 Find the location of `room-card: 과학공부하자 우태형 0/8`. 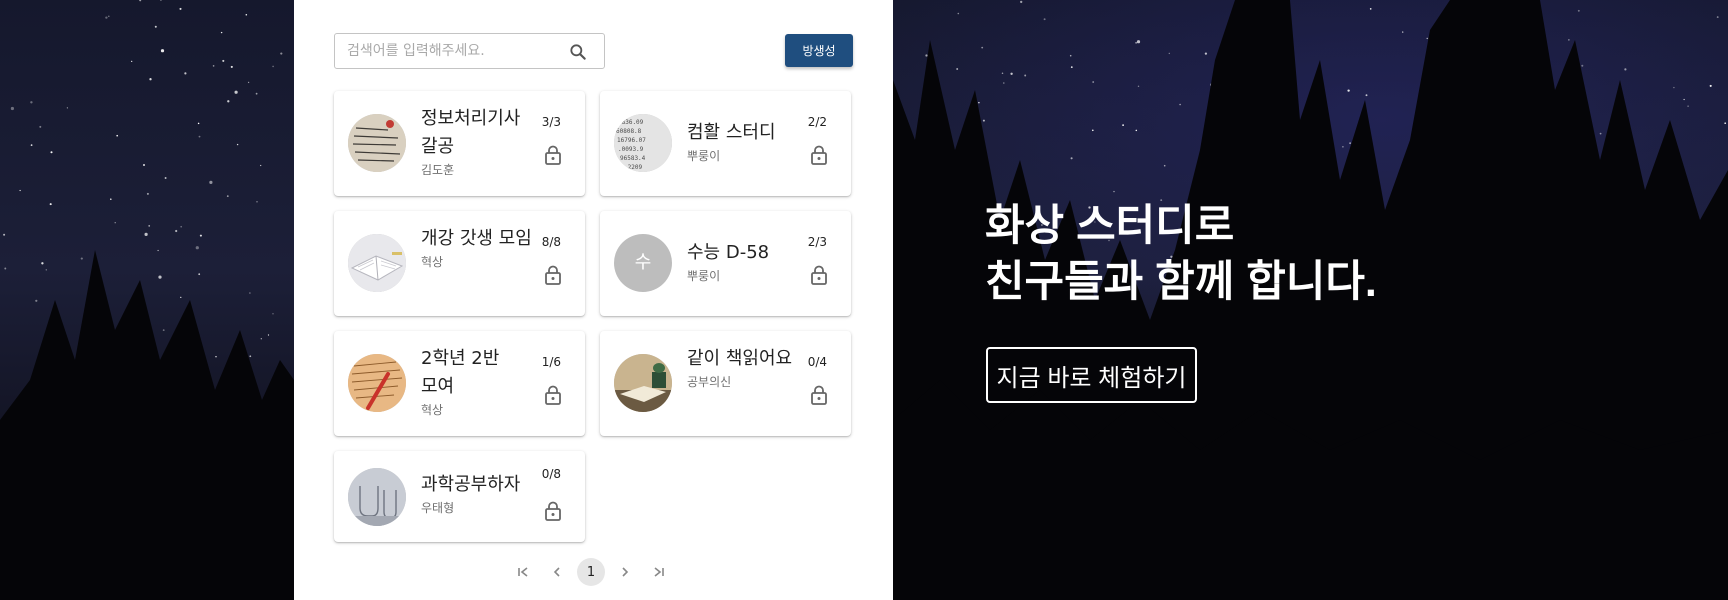

room-card: 과학공부하자 우태형 0/8 is located at coordinates (459, 496).